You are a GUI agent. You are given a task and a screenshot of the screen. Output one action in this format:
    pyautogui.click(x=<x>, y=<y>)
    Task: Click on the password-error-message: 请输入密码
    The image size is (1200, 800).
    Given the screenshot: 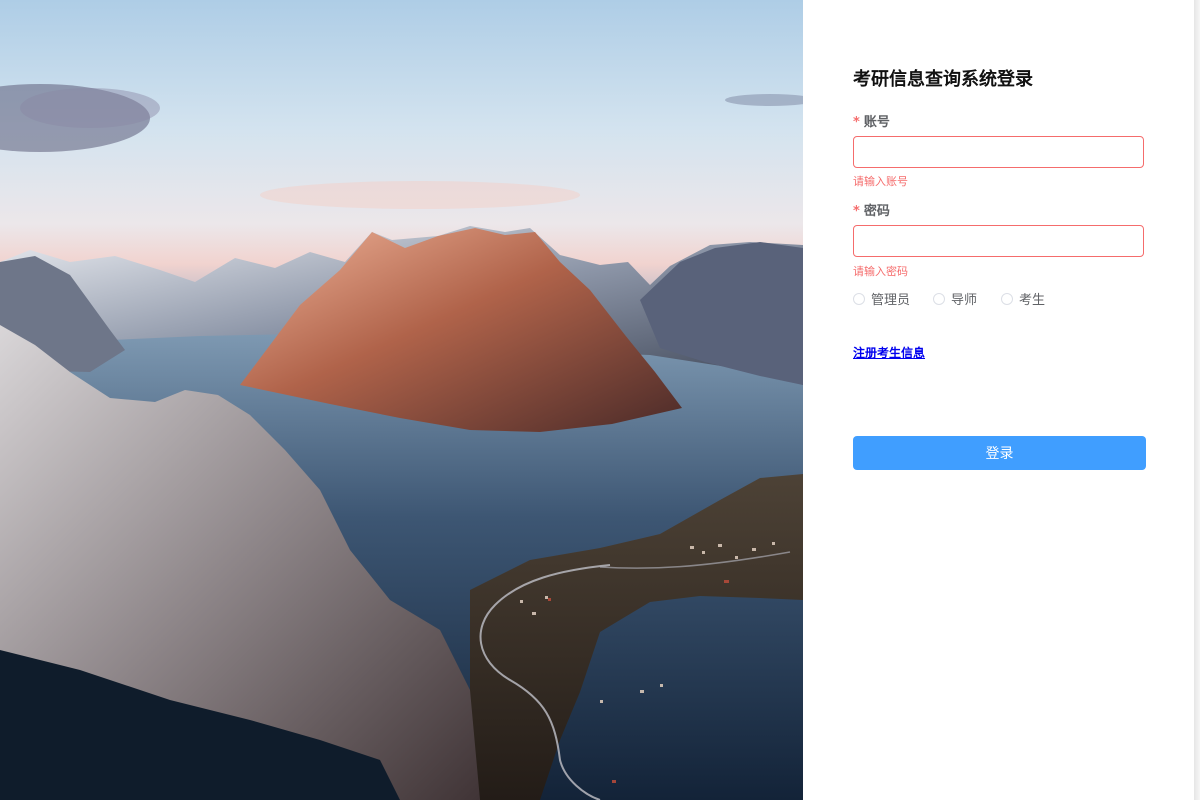 What is the action you would take?
    pyautogui.click(x=880, y=271)
    